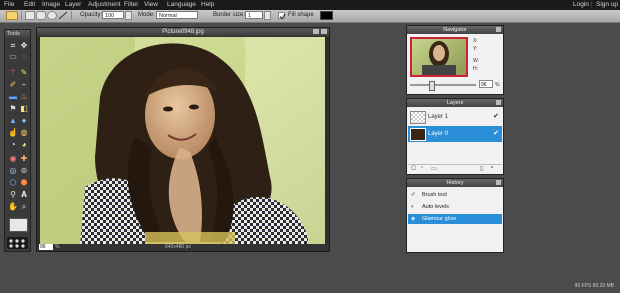 Image resolution: width=620 pixels, height=293 pixels. What do you see at coordinates (24, 73) in the screenshot?
I see `pencil-tool-icon: ✎` at bounding box center [24, 73].